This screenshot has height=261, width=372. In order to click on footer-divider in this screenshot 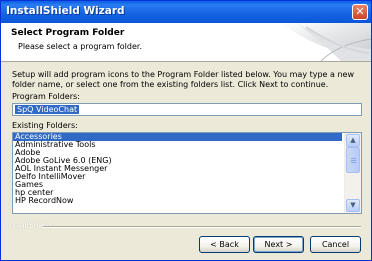, I will do `click(202, 227)`.